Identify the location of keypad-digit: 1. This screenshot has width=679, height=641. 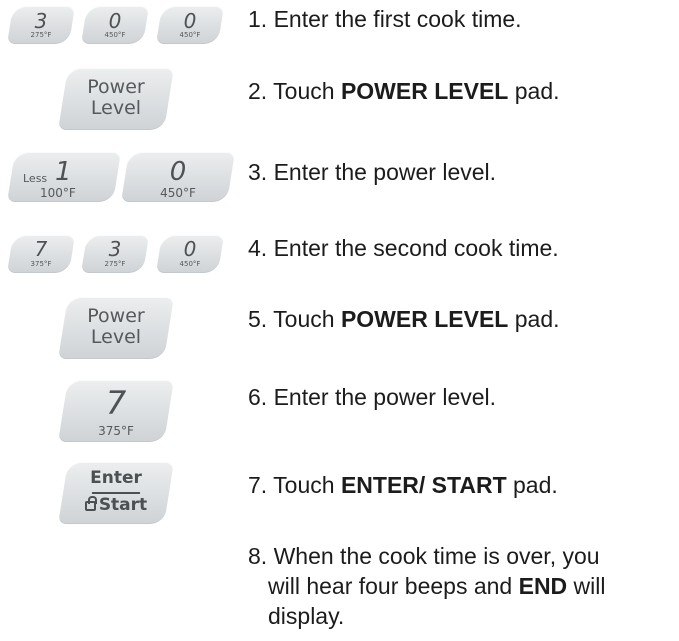
(63, 172).